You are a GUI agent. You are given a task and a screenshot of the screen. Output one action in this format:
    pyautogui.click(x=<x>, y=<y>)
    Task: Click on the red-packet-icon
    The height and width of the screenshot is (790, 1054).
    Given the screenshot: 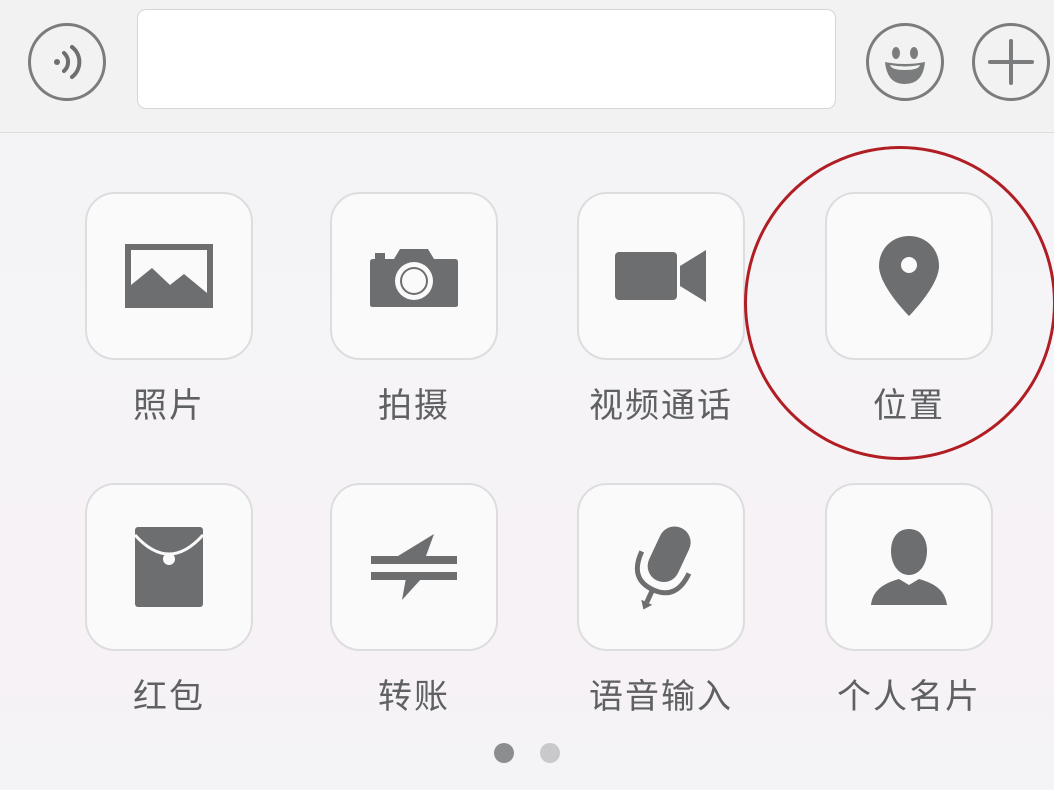 What is the action you would take?
    pyautogui.click(x=169, y=567)
    